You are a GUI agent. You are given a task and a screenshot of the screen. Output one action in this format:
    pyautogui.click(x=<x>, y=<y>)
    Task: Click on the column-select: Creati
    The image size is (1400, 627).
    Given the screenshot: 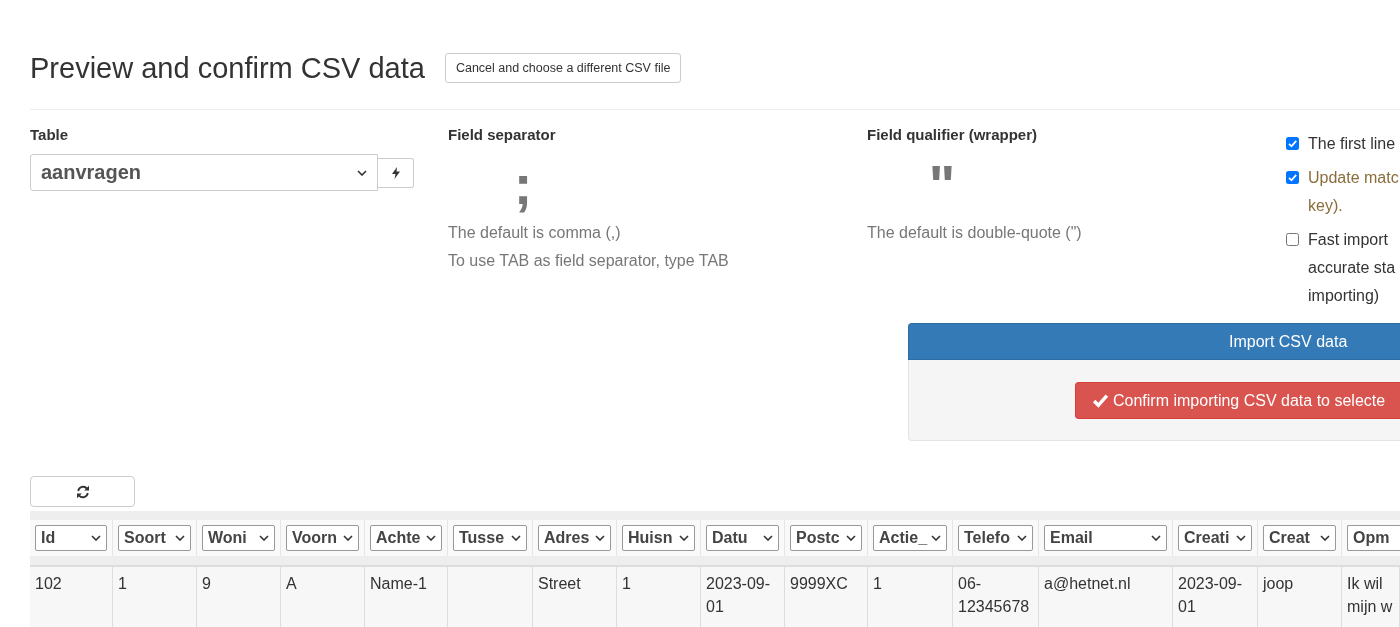 What is the action you would take?
    pyautogui.click(x=1215, y=538)
    